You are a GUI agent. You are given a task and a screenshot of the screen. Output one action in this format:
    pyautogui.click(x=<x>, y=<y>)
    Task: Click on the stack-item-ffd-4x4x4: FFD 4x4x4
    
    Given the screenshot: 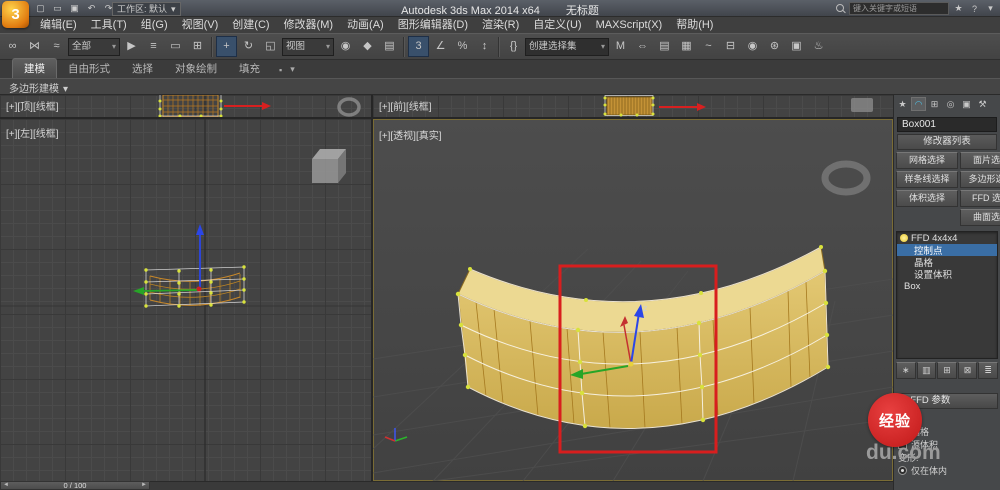 What is the action you would take?
    pyautogui.click(x=947, y=238)
    